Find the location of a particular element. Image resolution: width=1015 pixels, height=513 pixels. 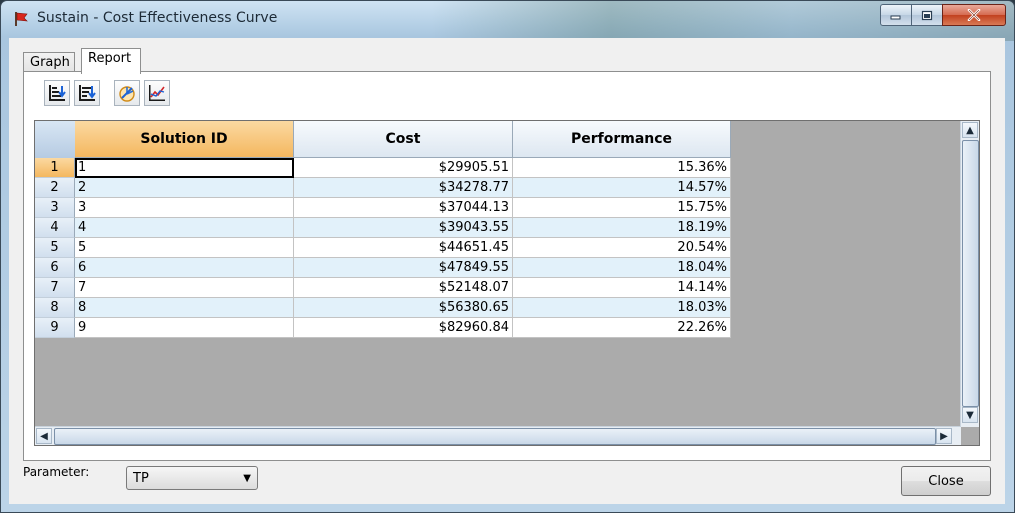

minimize-icon is located at coordinates (895, 17).